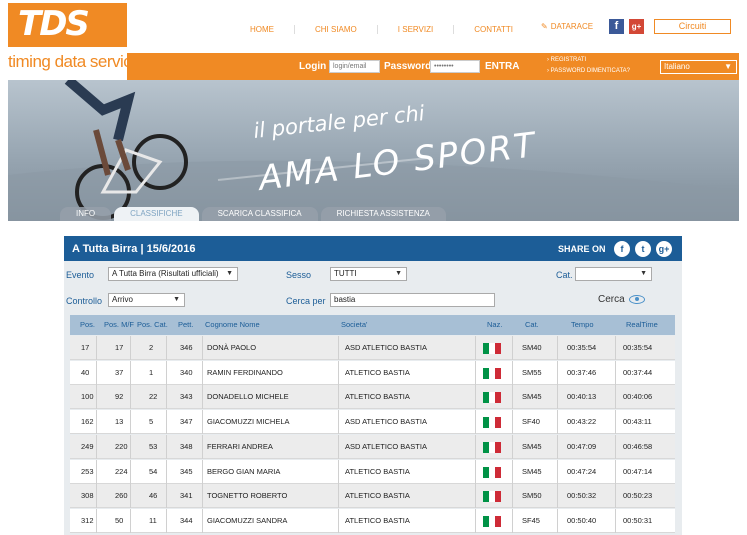 The width and height of the screenshot is (747, 535). What do you see at coordinates (186, 347) in the screenshot?
I see `cell-pett: 346` at bounding box center [186, 347].